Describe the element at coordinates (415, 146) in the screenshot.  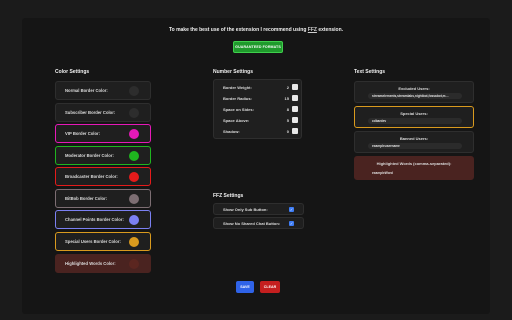
I see `text-setting-input: exampleusername` at that location.